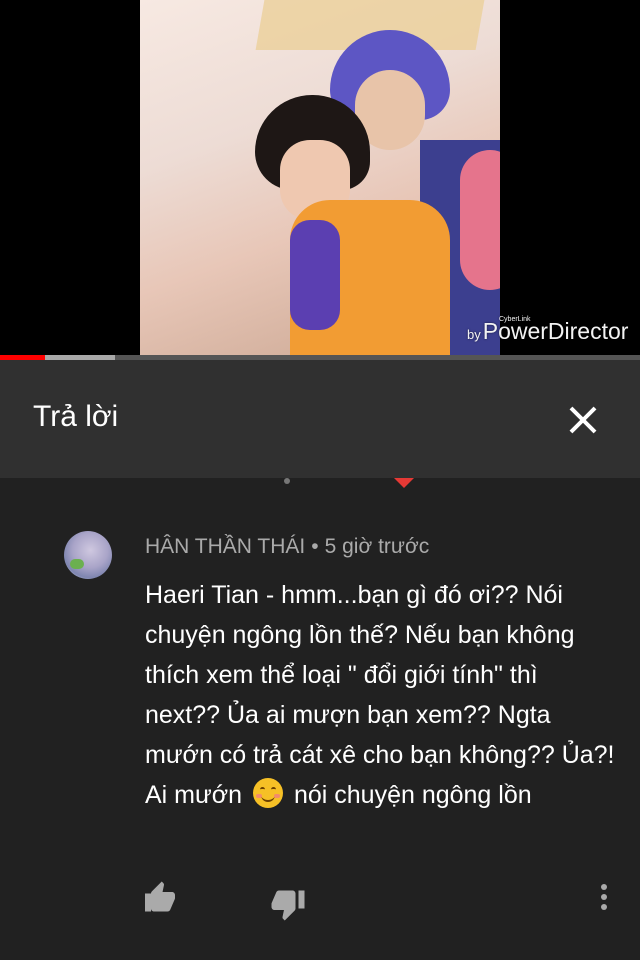  I want to click on replies-header: Trả lời, so click(320, 419).